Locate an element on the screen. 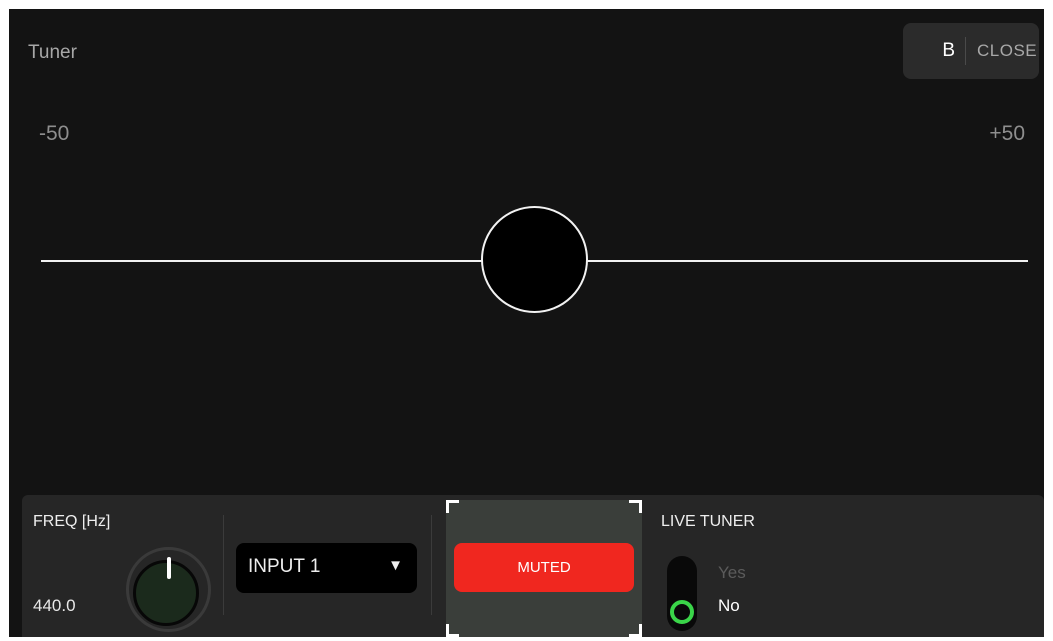 The image size is (1053, 641). freq-value: 440.0 is located at coordinates (54, 605).